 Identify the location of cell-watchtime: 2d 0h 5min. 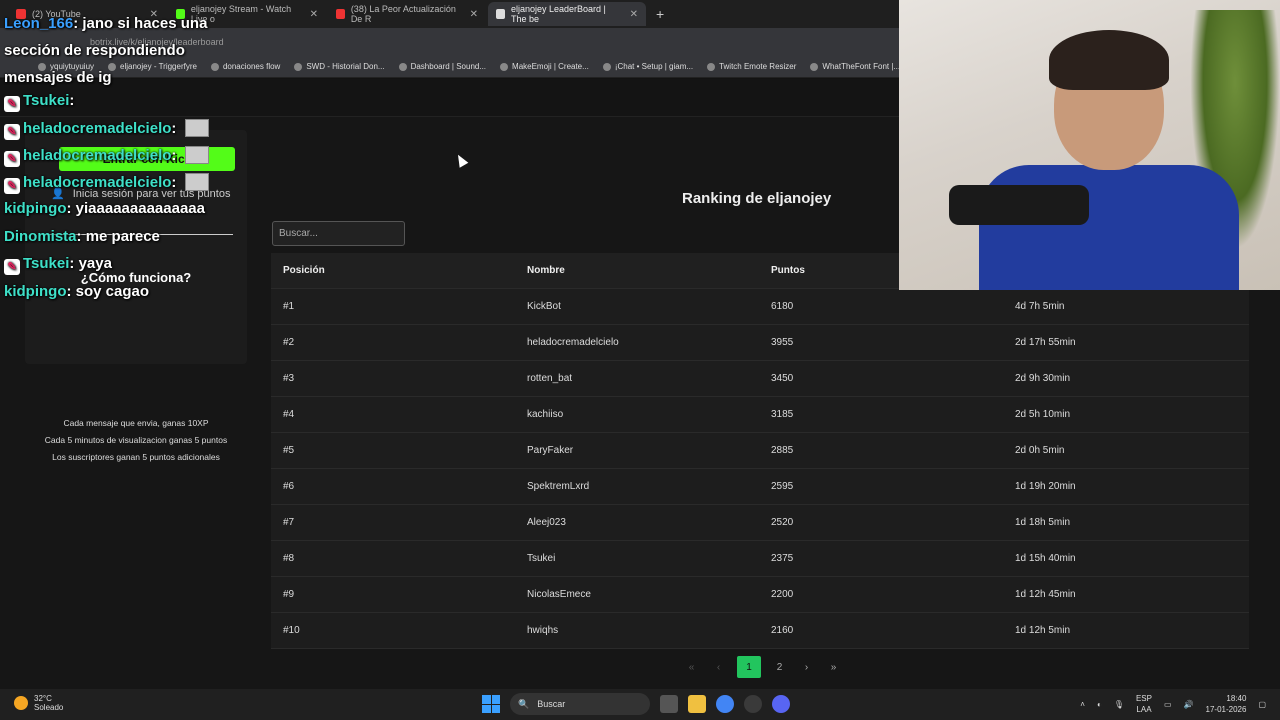
(1040, 450).